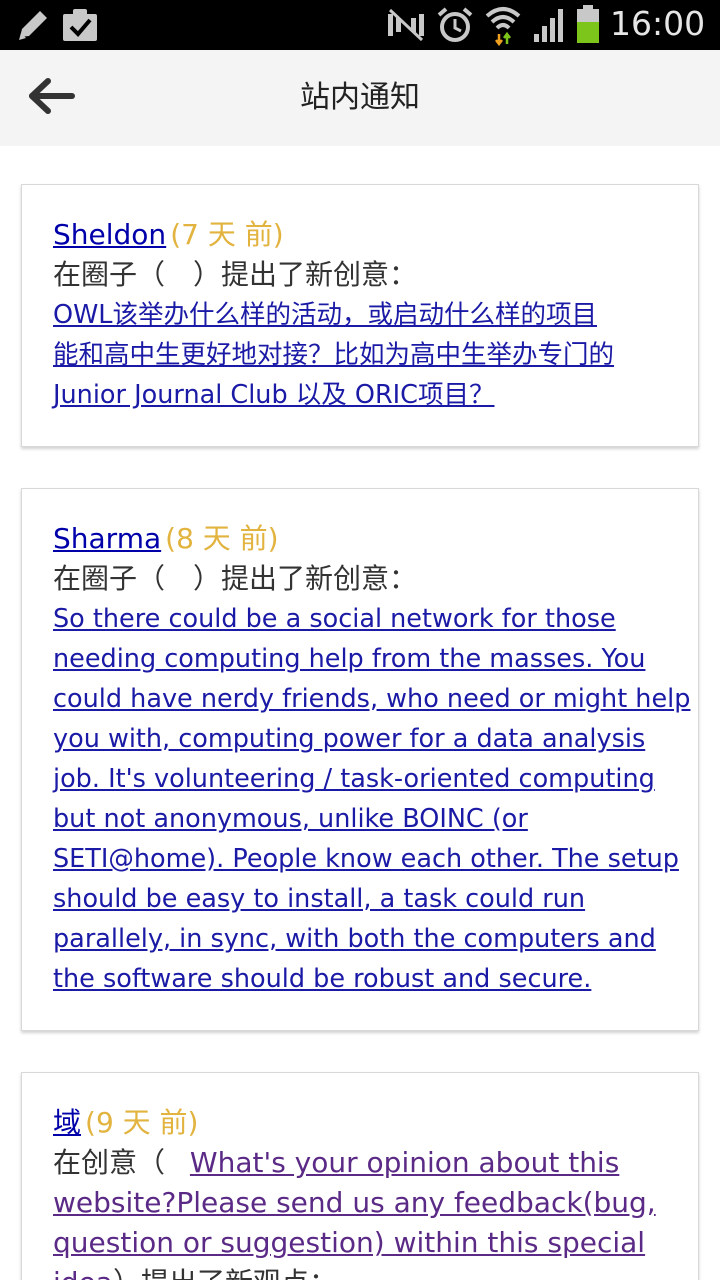 Image resolution: width=720 pixels, height=1280 pixels. I want to click on status-bar: 16:00, so click(360, 25).